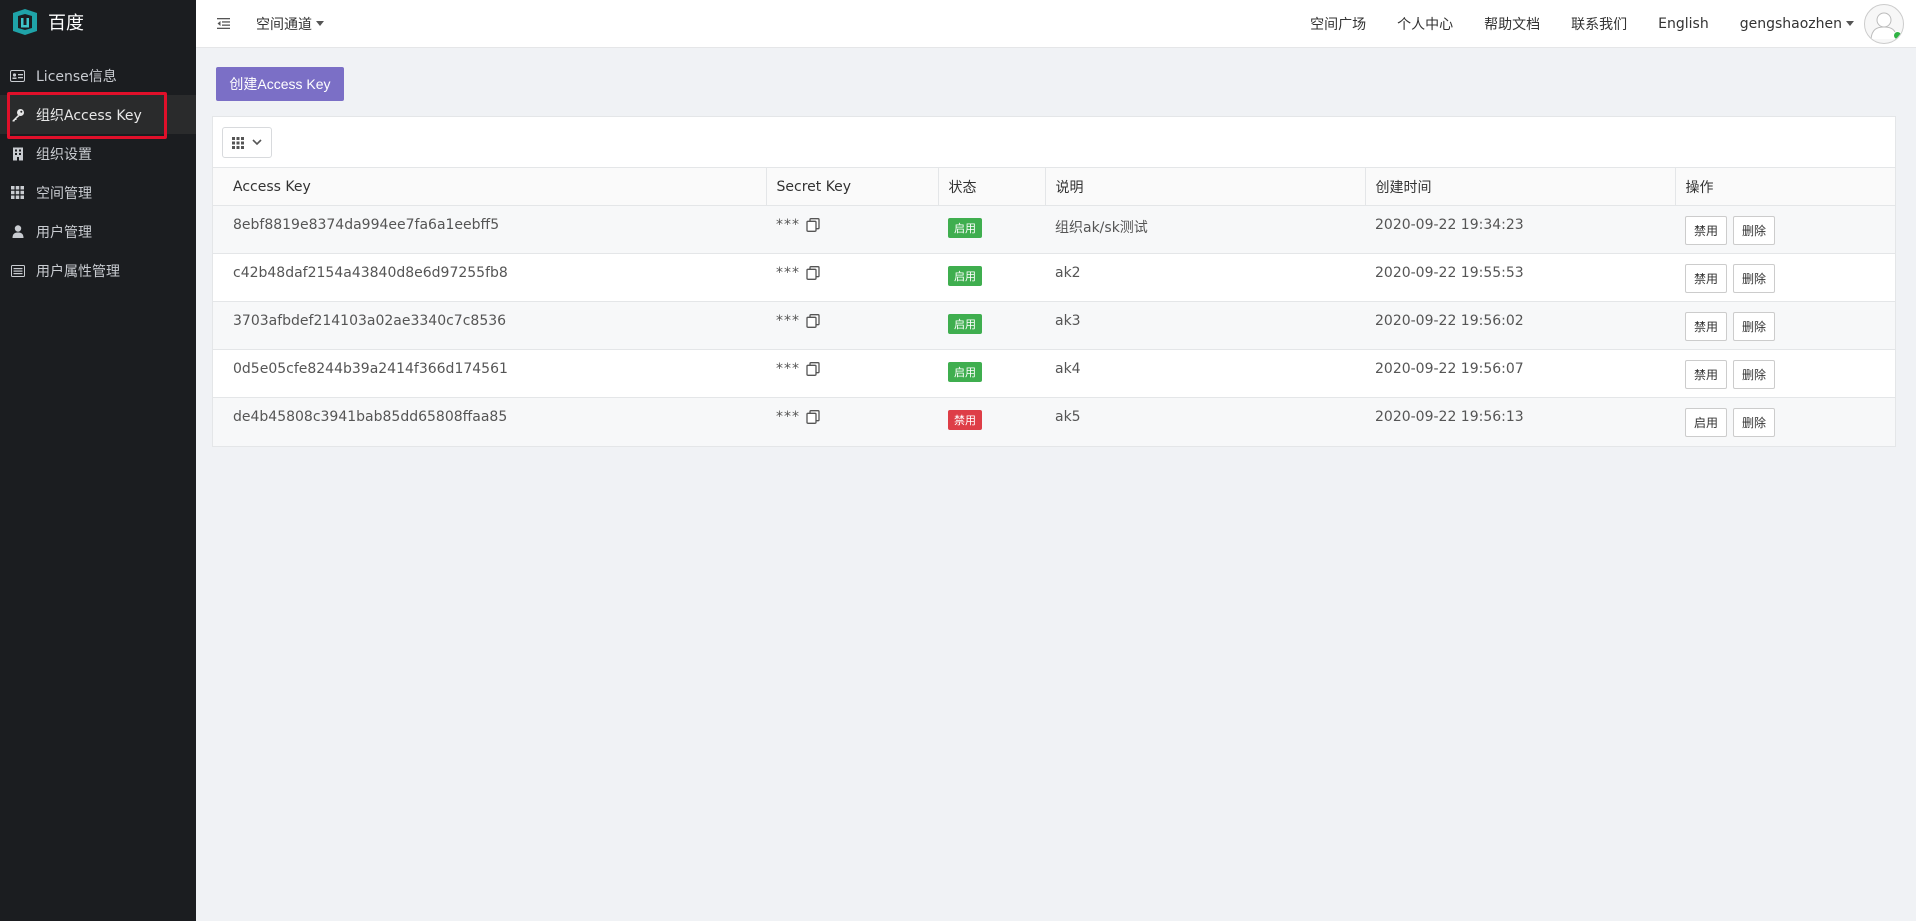 This screenshot has width=1916, height=921. I want to click on online-status-dot, so click(1897, 35).